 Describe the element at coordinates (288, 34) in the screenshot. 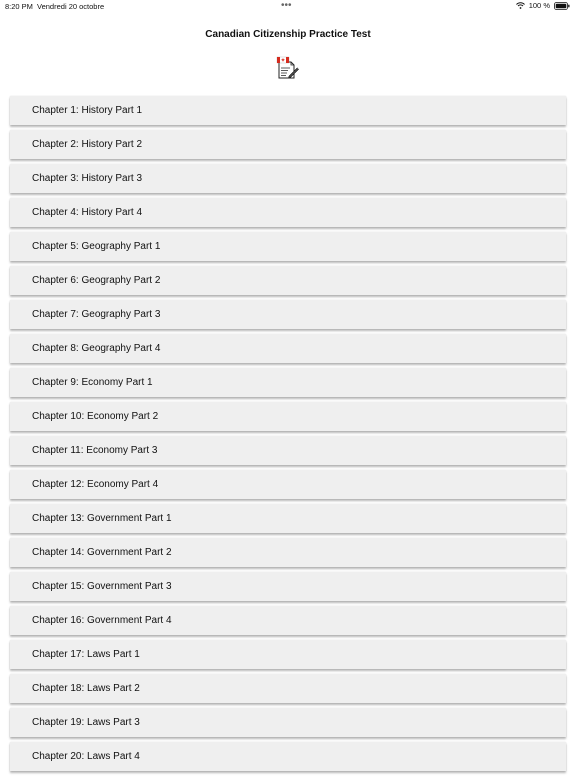

I see `page-title: Canadian Citizenship Practice Test` at that location.